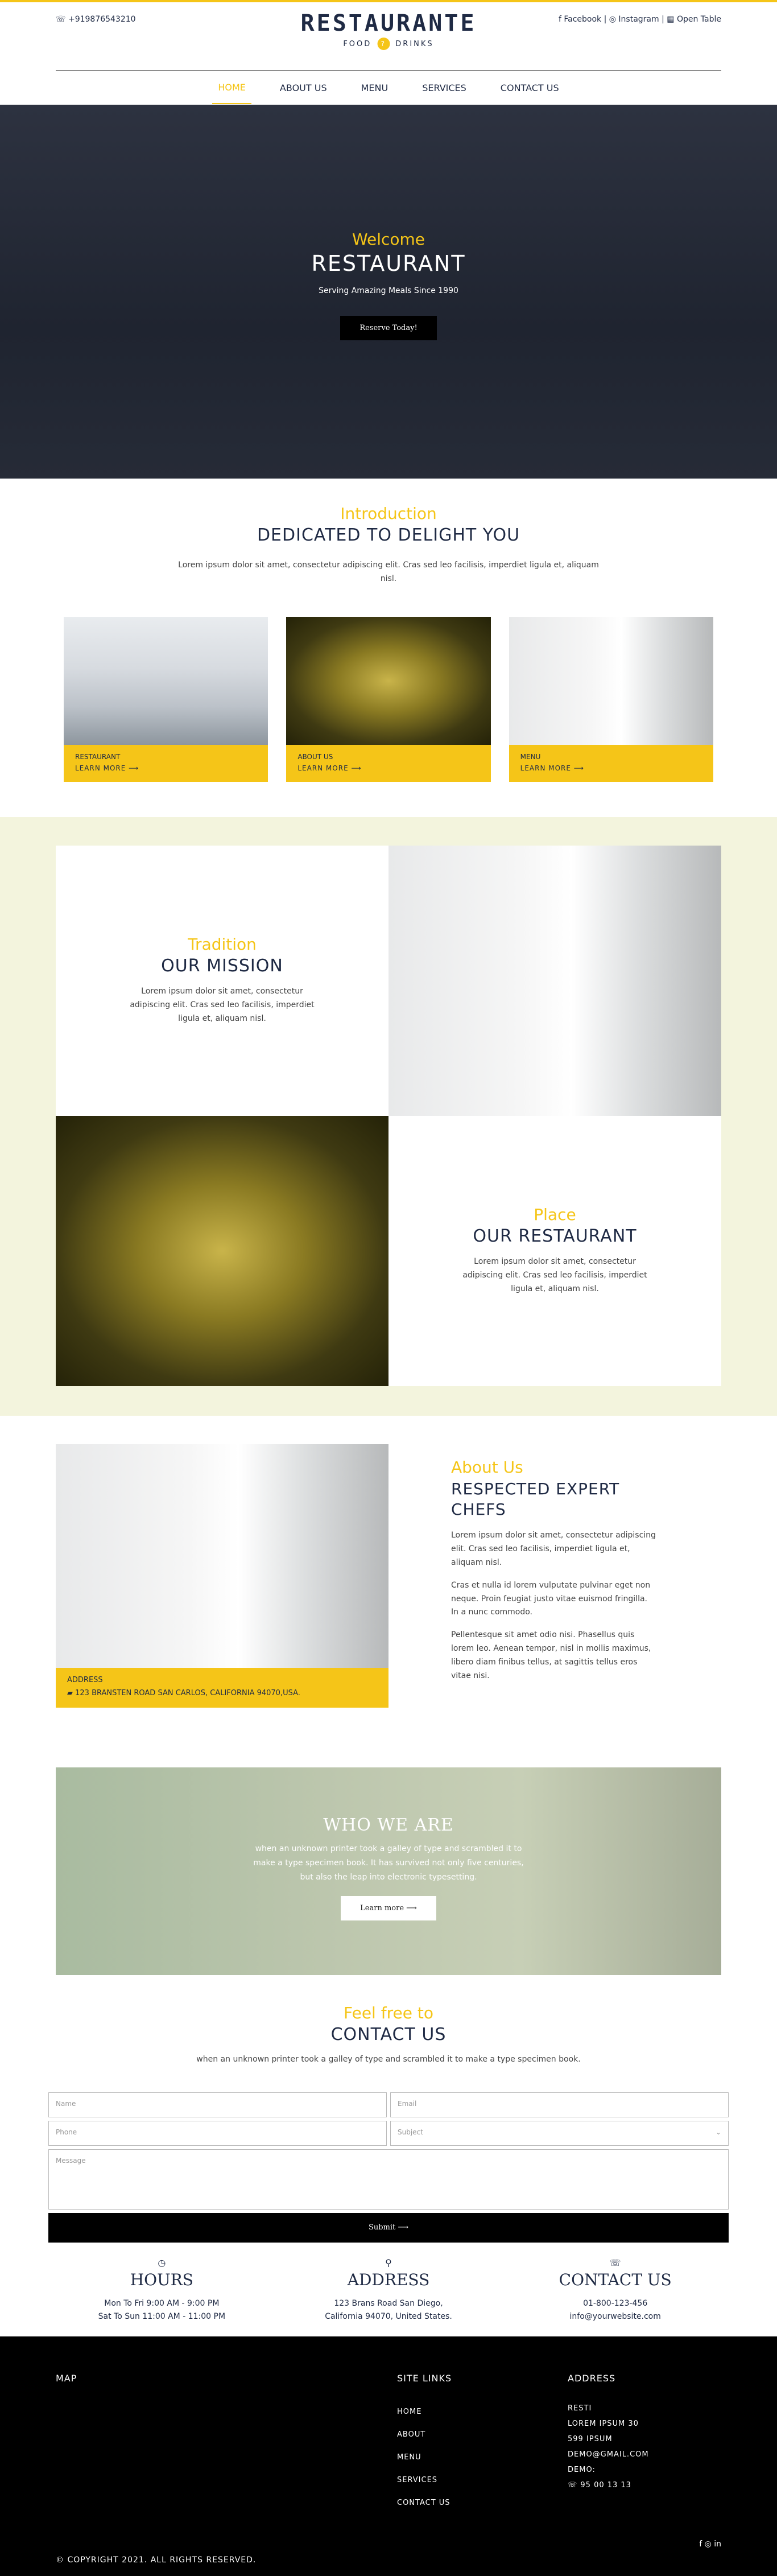 The height and width of the screenshot is (2576, 777). Describe the element at coordinates (615, 2304) in the screenshot. I see `contact-phone: 01-800-123-456` at that location.